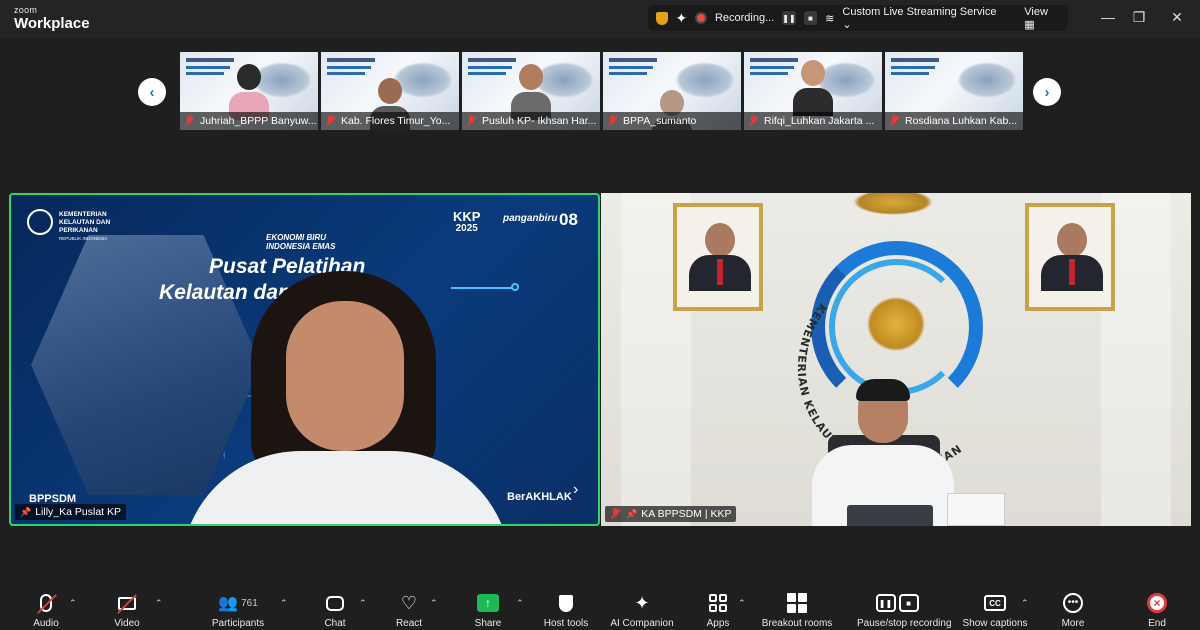 The height and width of the screenshot is (630, 1200). Describe the element at coordinates (78, 230) in the screenshot. I see `org-line: PERIKANAN` at that location.